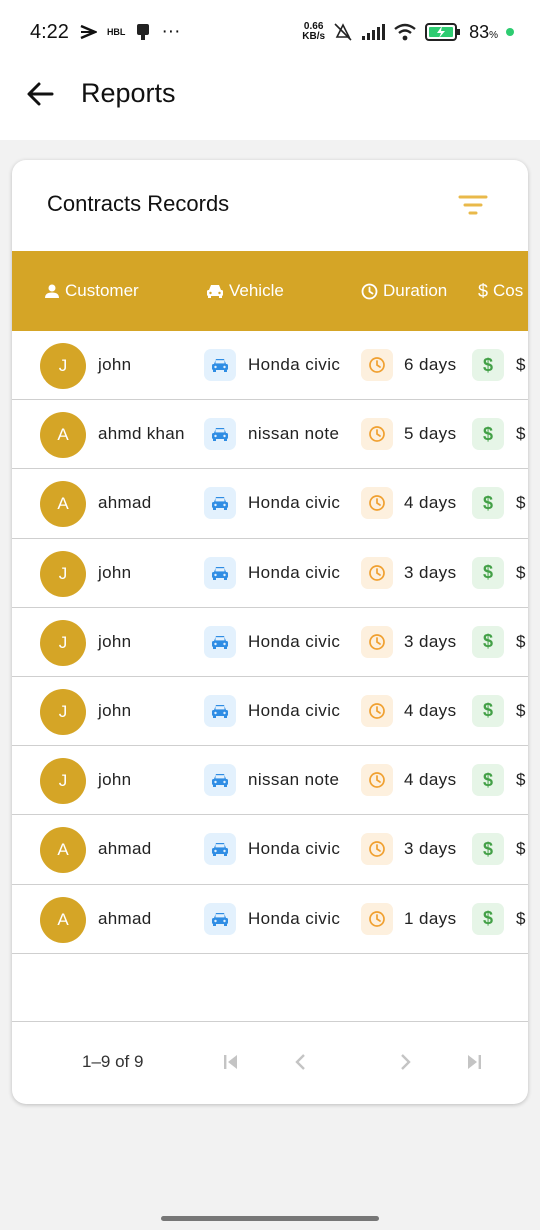 The height and width of the screenshot is (1230, 540). I want to click on last-page-icon, so click(474, 1062).